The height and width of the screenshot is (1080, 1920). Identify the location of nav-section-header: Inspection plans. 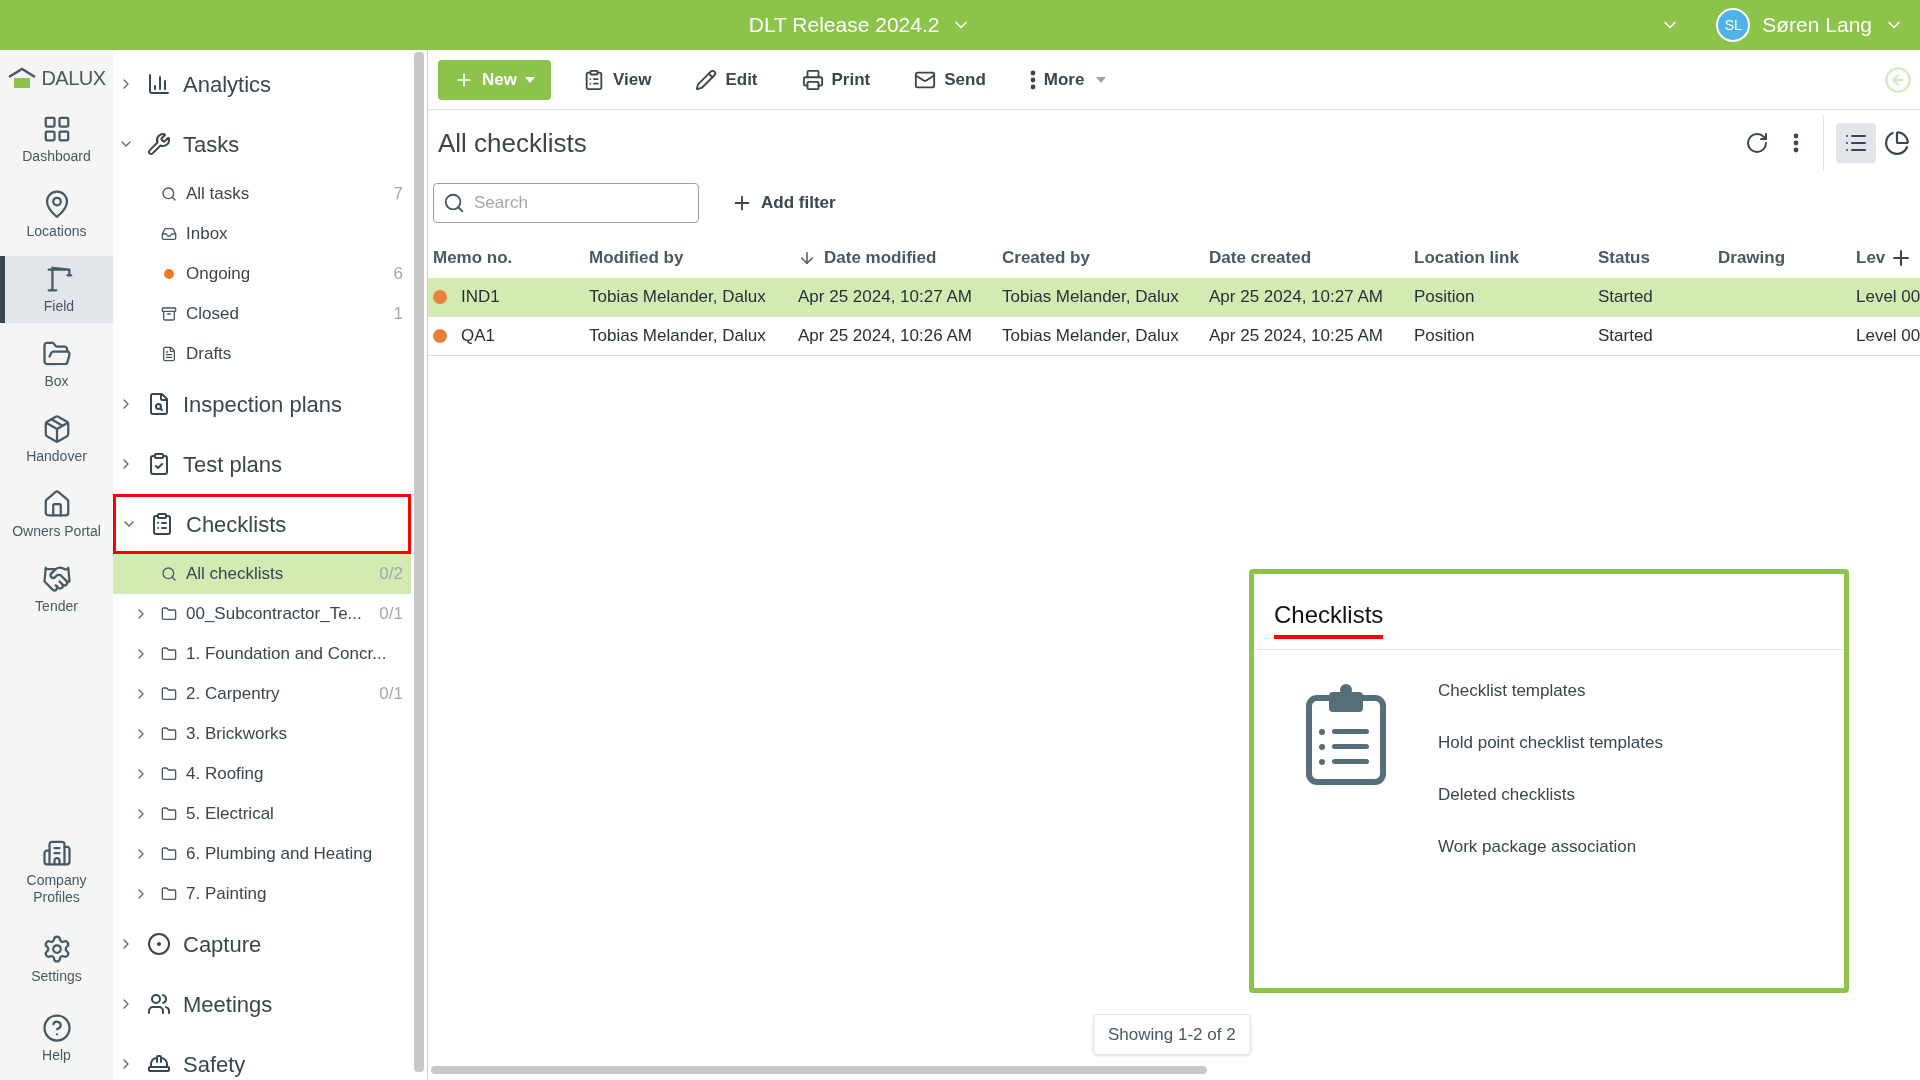
(262, 404).